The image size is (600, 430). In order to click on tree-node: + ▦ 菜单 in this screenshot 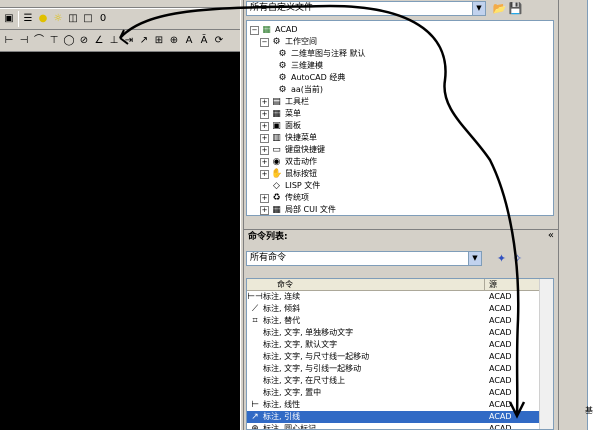, I will do `click(280, 114)`.